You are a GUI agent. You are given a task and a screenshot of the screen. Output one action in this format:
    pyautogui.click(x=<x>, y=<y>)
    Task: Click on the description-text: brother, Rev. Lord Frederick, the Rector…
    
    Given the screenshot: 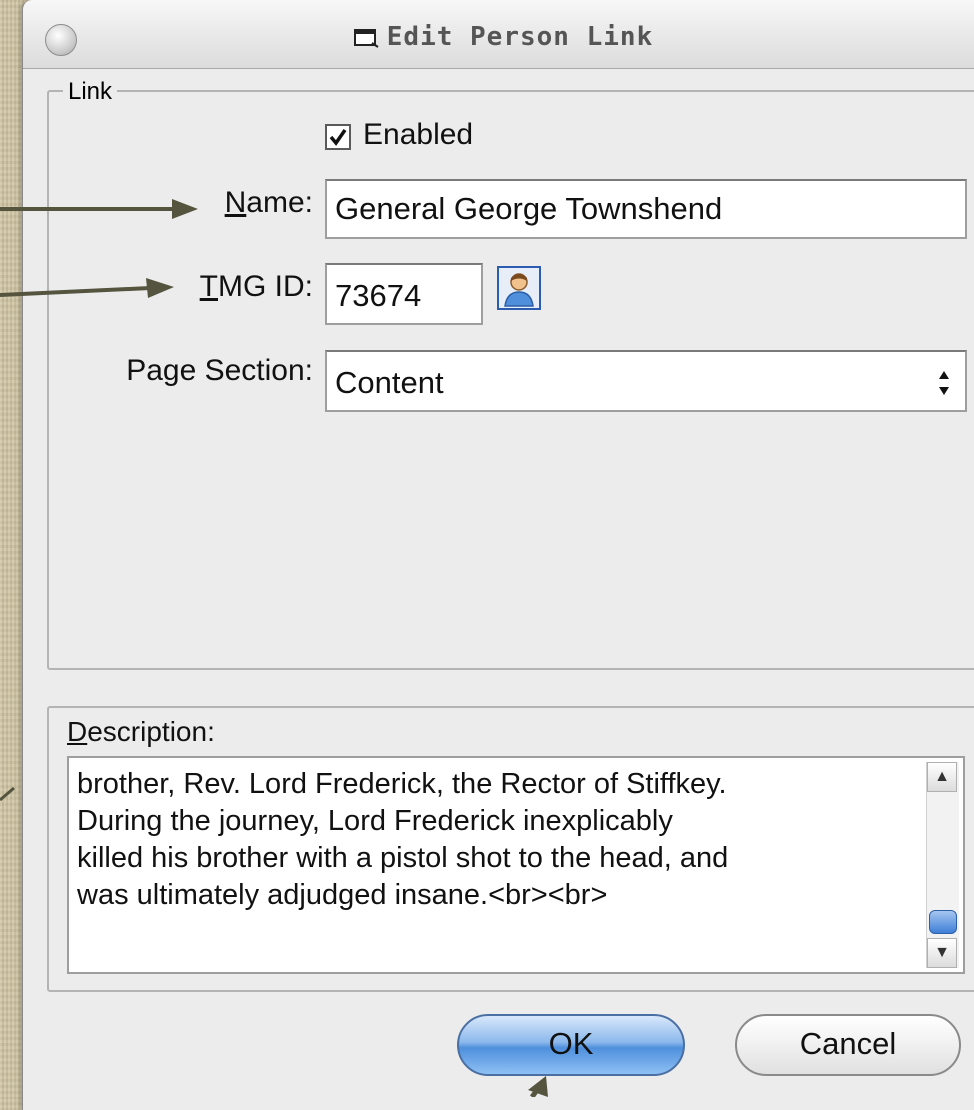 What is the action you would take?
    pyautogui.click(x=487, y=840)
    